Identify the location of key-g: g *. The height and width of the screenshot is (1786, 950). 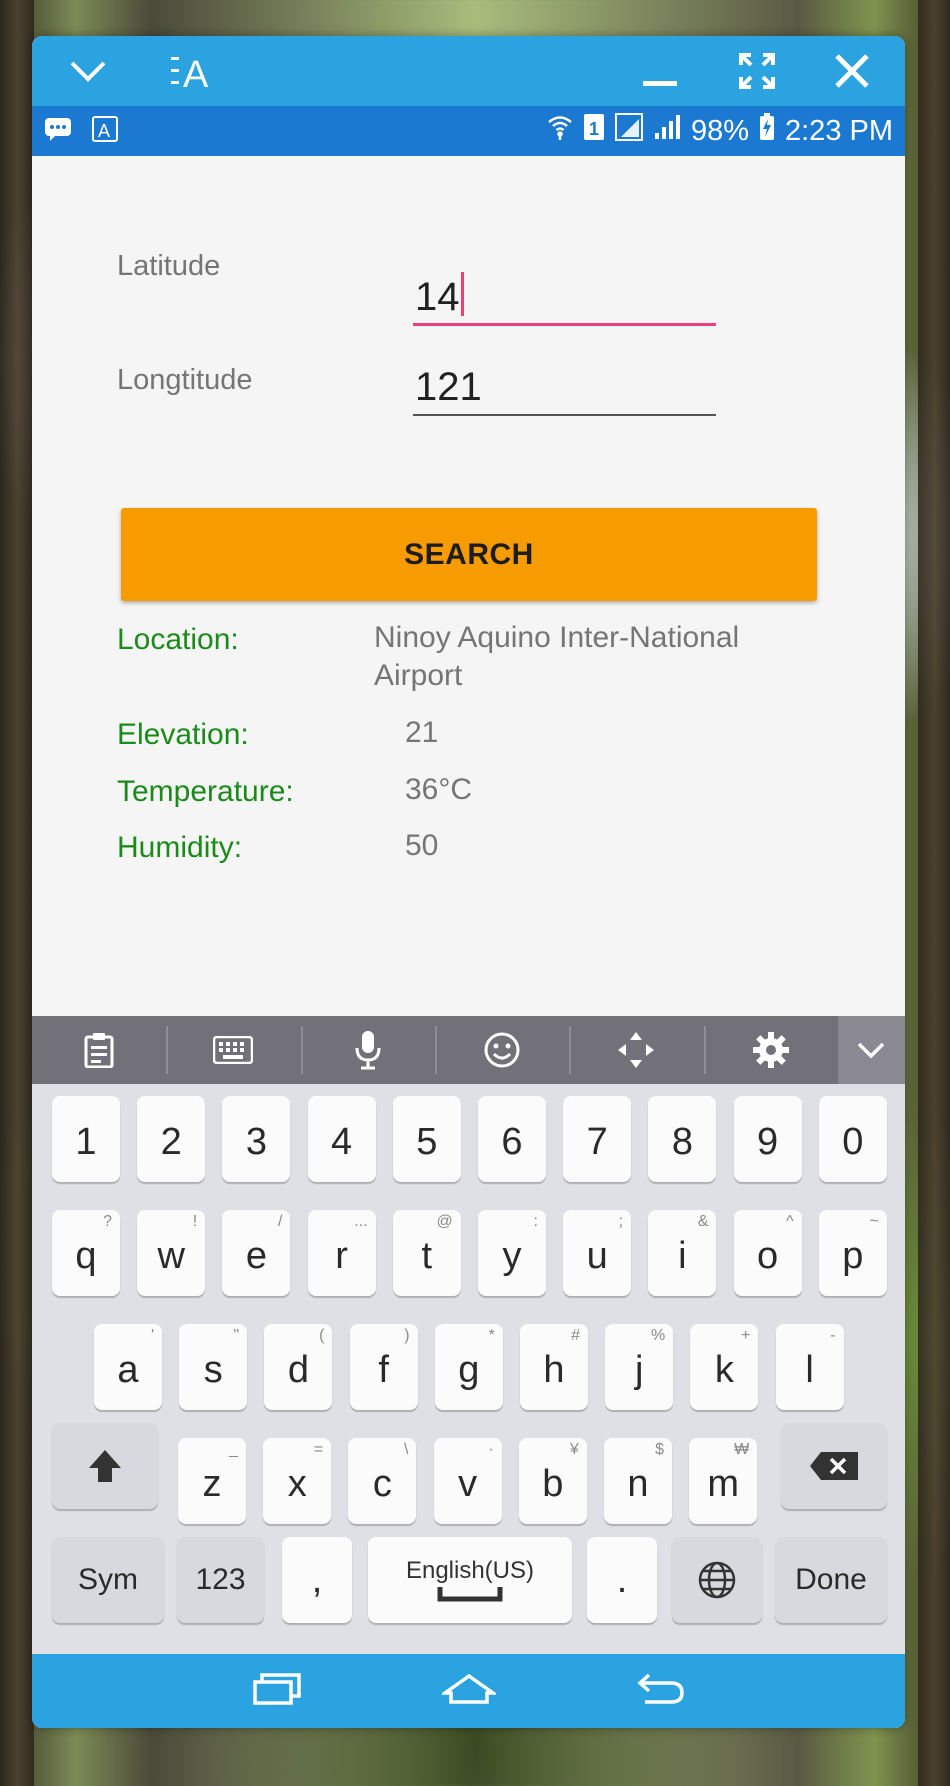
(468, 1367).